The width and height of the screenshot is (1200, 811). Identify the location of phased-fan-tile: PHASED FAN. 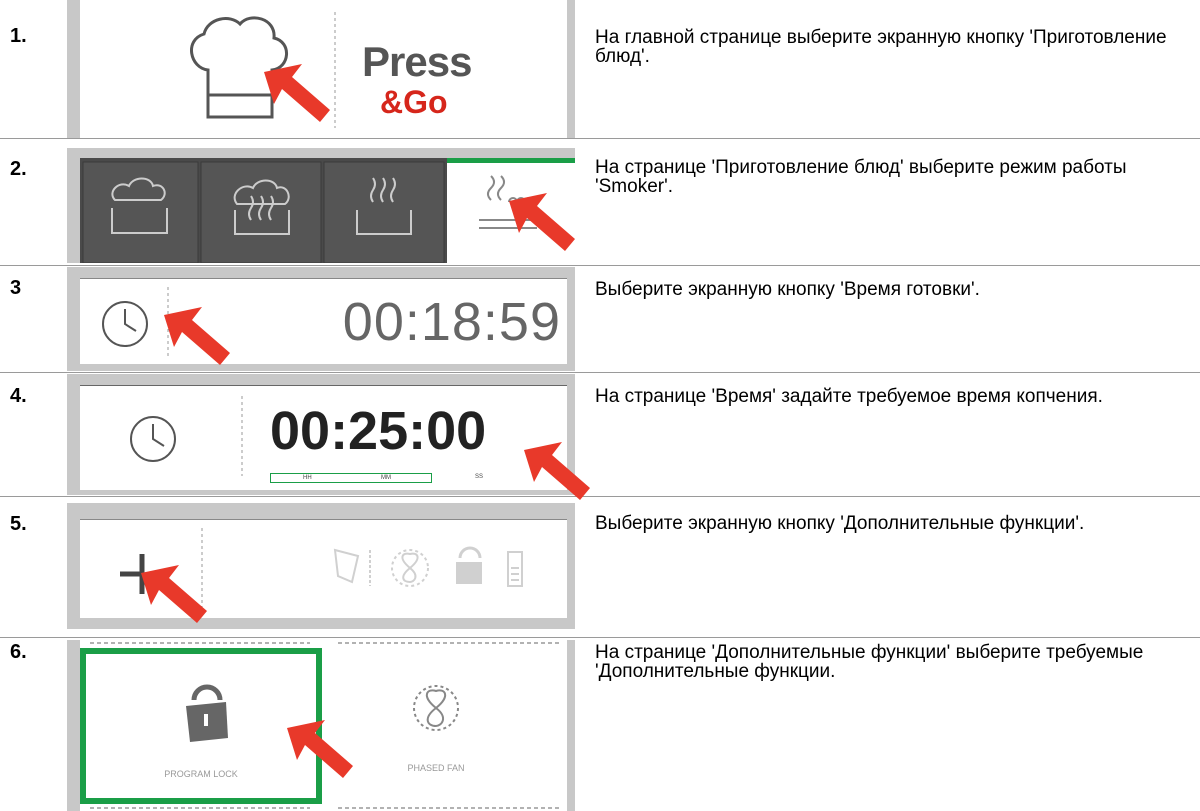
(446, 726).